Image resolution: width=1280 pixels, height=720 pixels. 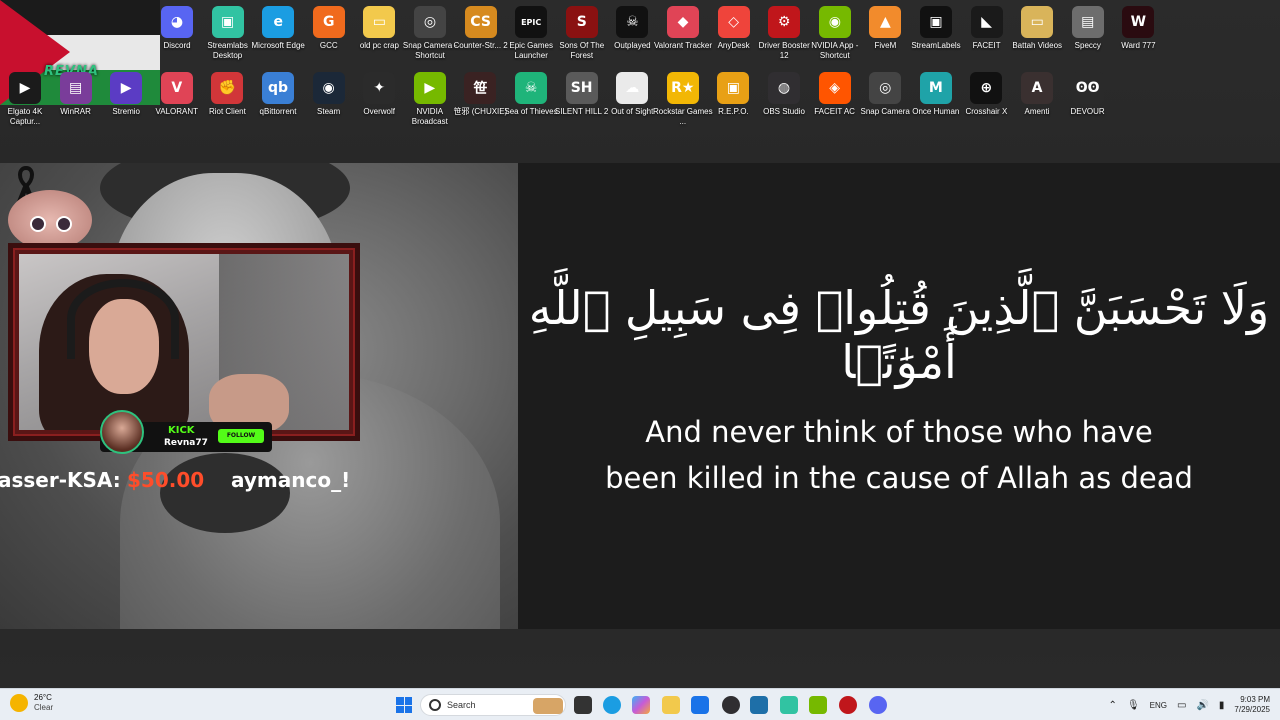 What do you see at coordinates (430, 103) in the screenshot?
I see `desktop-icon-nvidia-broadcast: ▶ NVIDIA Broadcast` at bounding box center [430, 103].